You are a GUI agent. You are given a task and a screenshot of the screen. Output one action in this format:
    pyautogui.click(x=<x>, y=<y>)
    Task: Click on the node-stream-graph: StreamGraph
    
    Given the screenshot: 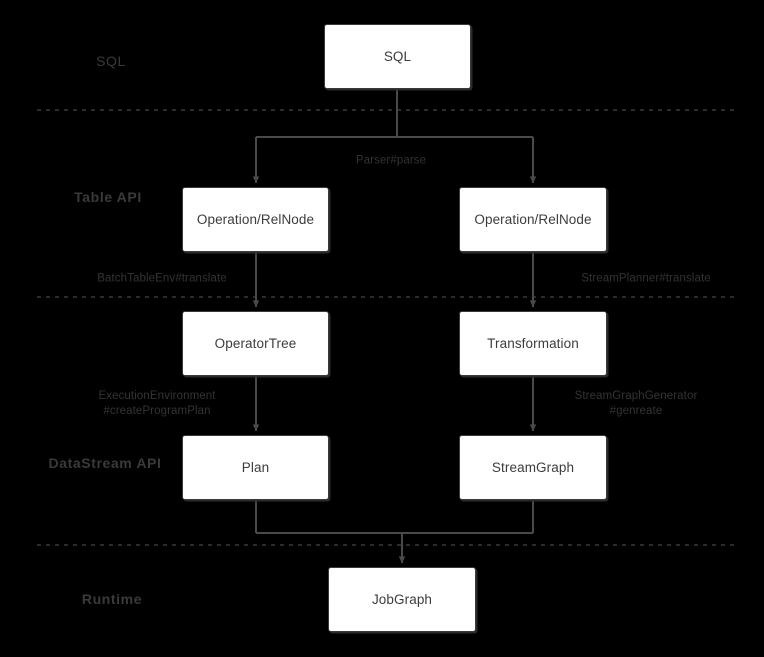 What is the action you would take?
    pyautogui.click(x=533, y=467)
    